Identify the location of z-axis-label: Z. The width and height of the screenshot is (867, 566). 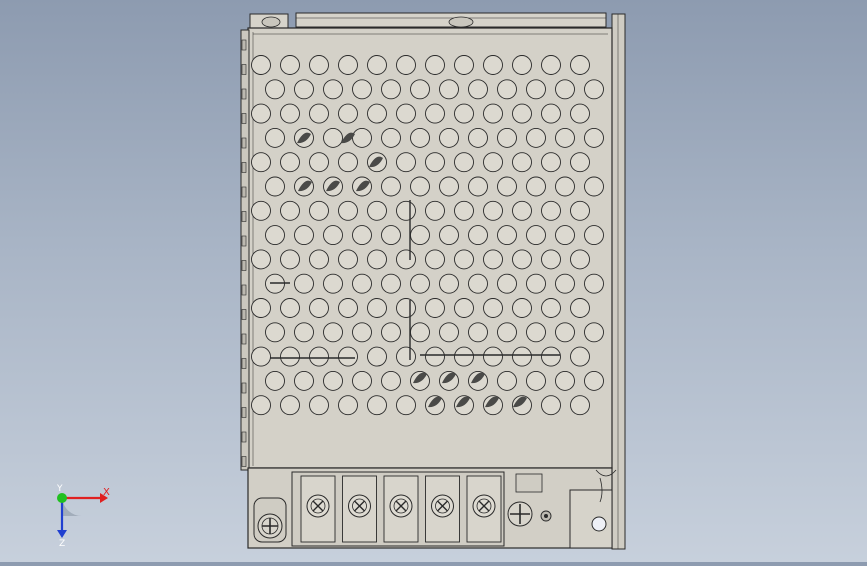
(62, 543).